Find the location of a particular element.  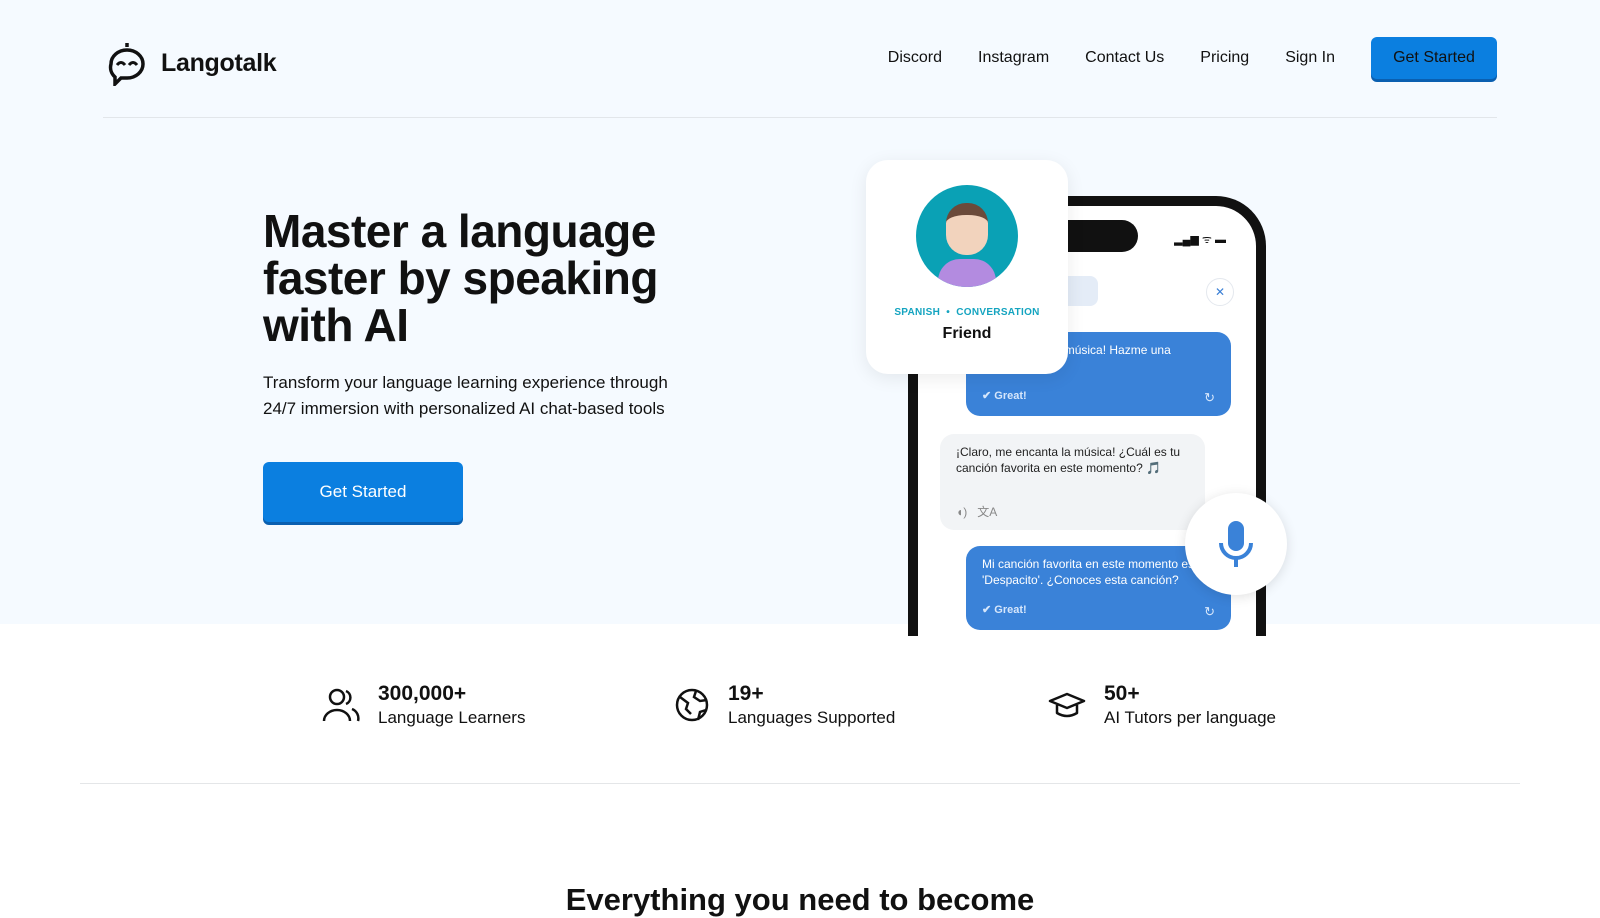

chat-bubble-logo-icon is located at coordinates (126, 64).